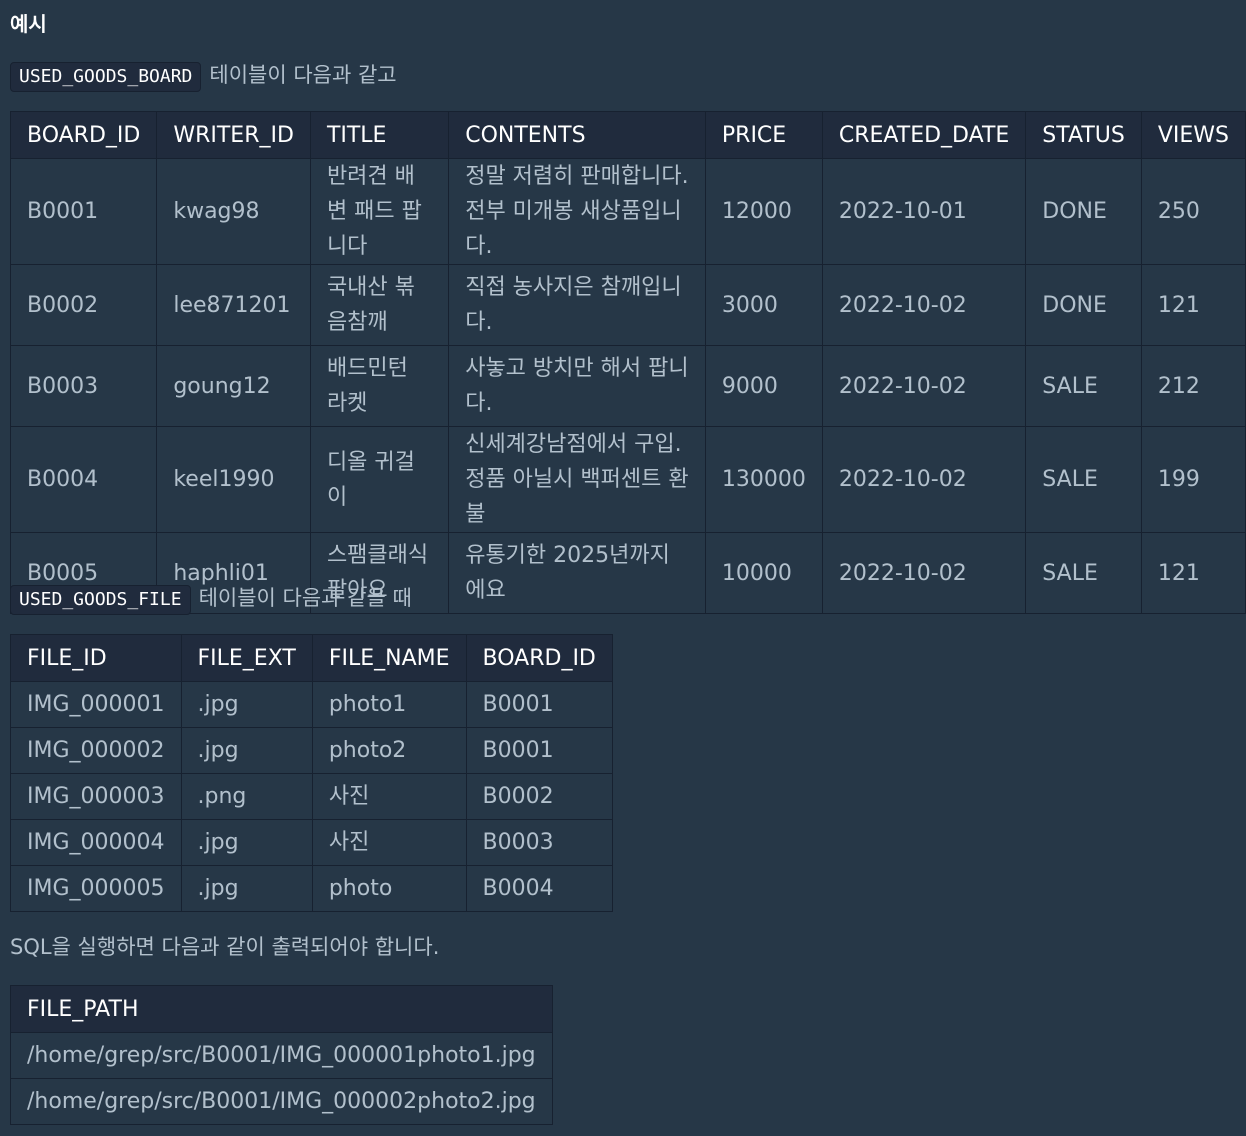 The height and width of the screenshot is (1136, 1246). I want to click on table-cell: 반려견 배변 패드 팝니다, so click(379, 211).